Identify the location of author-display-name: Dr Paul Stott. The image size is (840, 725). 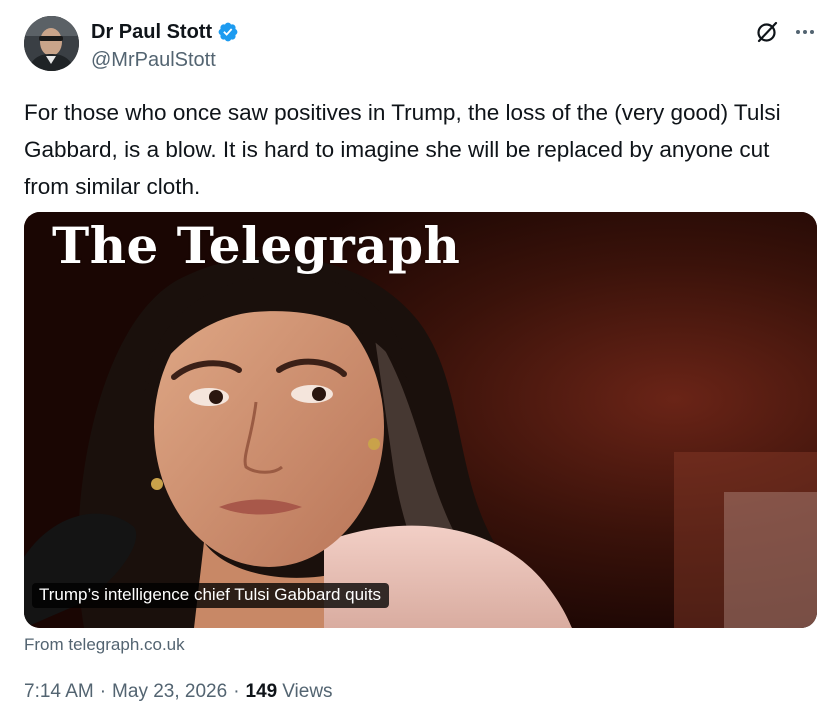
(151, 32).